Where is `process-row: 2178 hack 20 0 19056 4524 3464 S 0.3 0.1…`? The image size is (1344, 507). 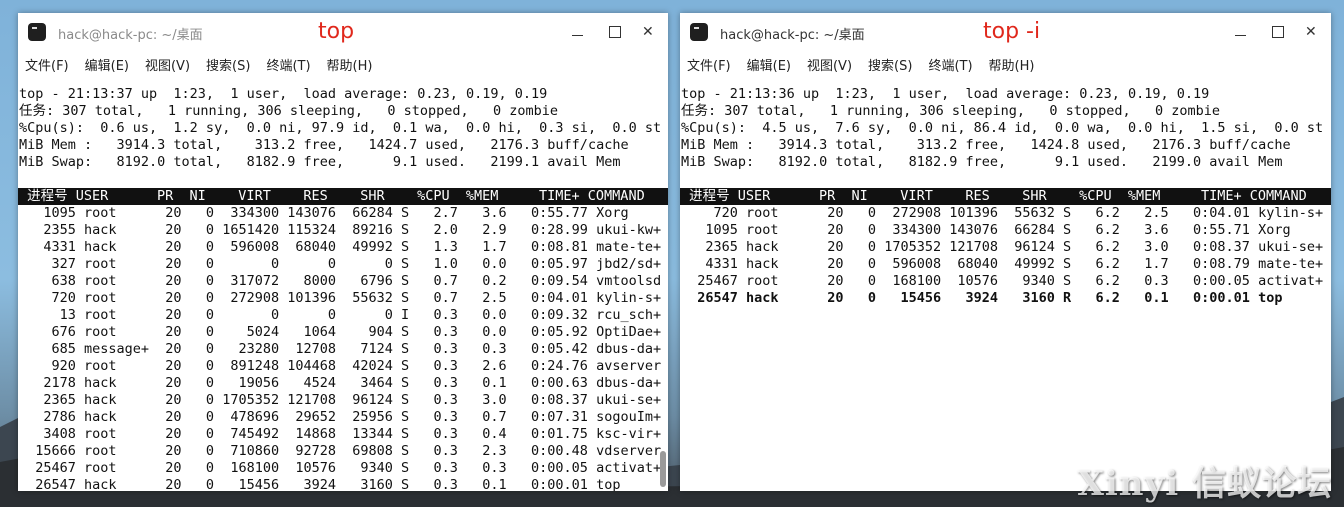 process-row: 2178 hack 20 0 19056 4524 3464 S 0.3 0.1… is located at coordinates (340, 383).